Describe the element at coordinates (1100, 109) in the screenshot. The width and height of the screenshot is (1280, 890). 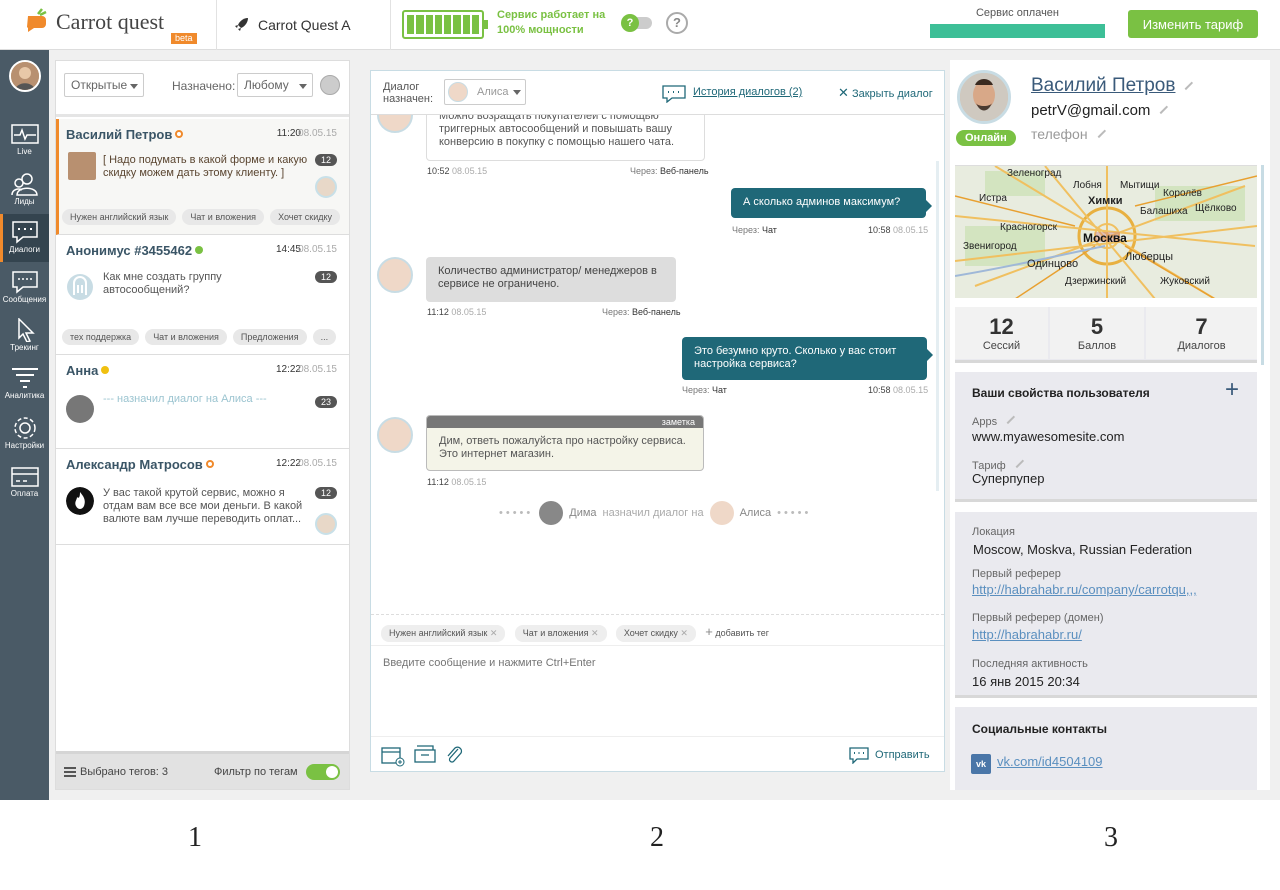
I see `profile-email: petrV@gmail.com` at that location.